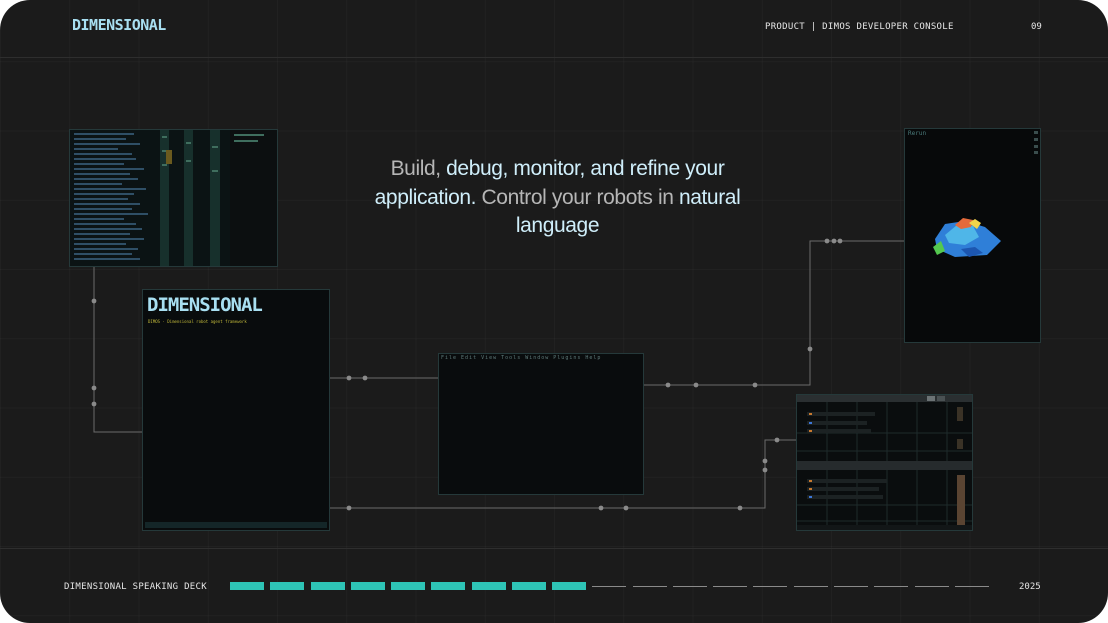 The width and height of the screenshot is (1108, 623). I want to click on progress-bar, so click(612, 586).